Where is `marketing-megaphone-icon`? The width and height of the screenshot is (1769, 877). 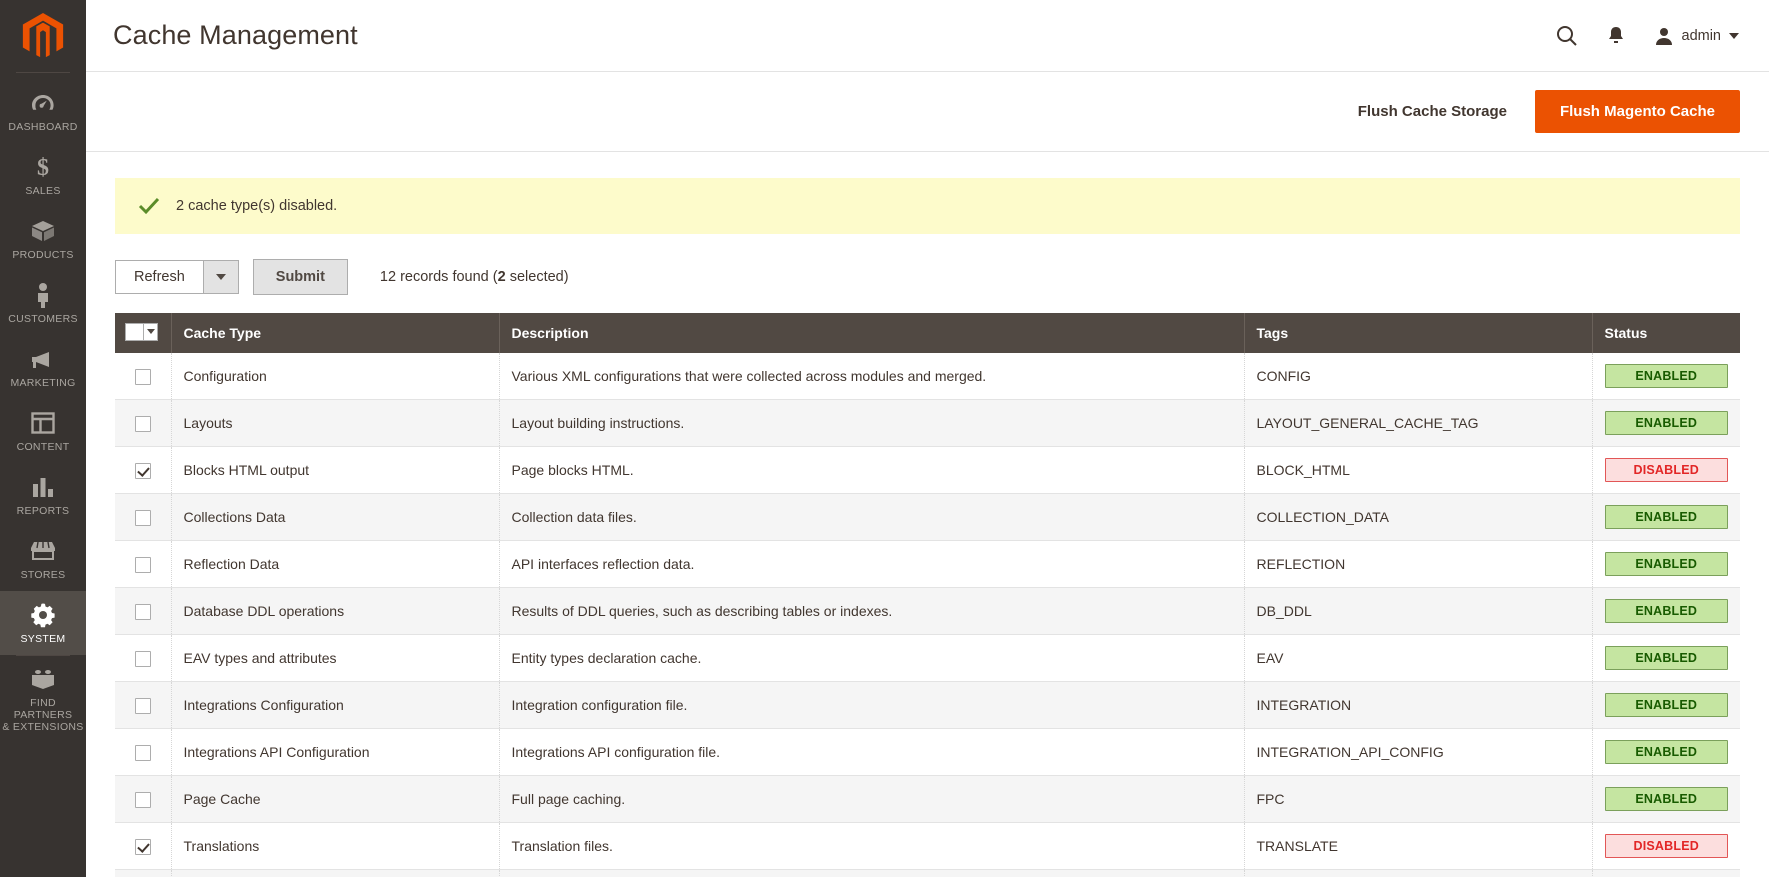
marketing-megaphone-icon is located at coordinates (43, 359).